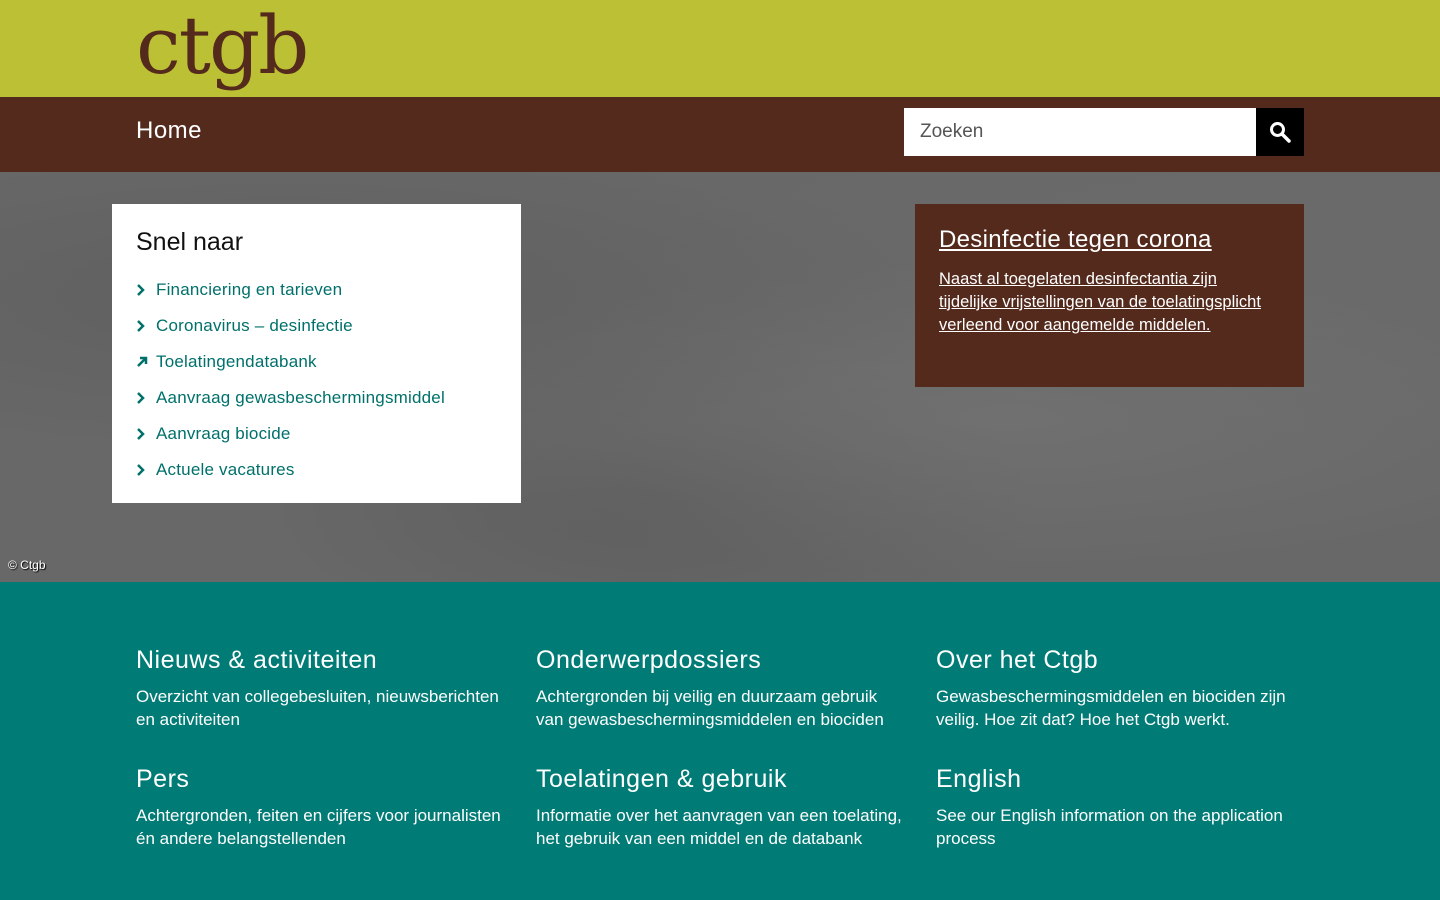 The image size is (1440, 900). I want to click on search-icon, so click(1280, 132).